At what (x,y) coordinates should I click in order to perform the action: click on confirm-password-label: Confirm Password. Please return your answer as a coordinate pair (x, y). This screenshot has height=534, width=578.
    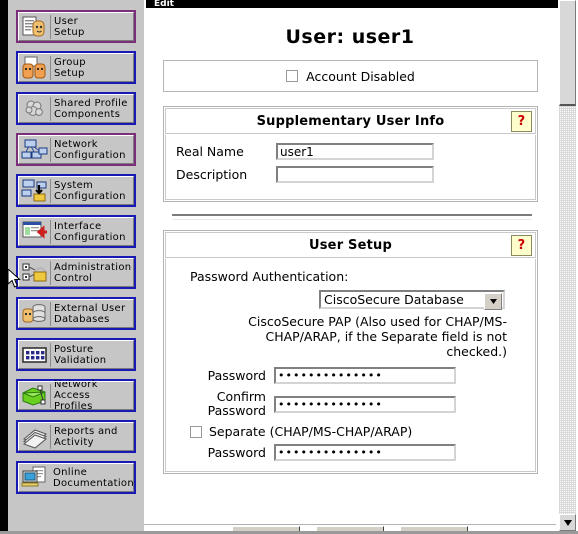
    Looking at the image, I should click on (236, 403).